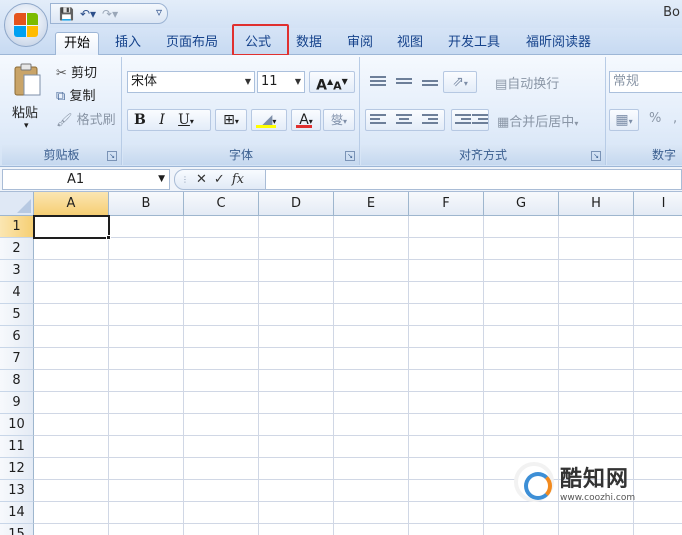 The width and height of the screenshot is (682, 535). Describe the element at coordinates (410, 44) in the screenshot. I see `tab-view: 视图` at that location.